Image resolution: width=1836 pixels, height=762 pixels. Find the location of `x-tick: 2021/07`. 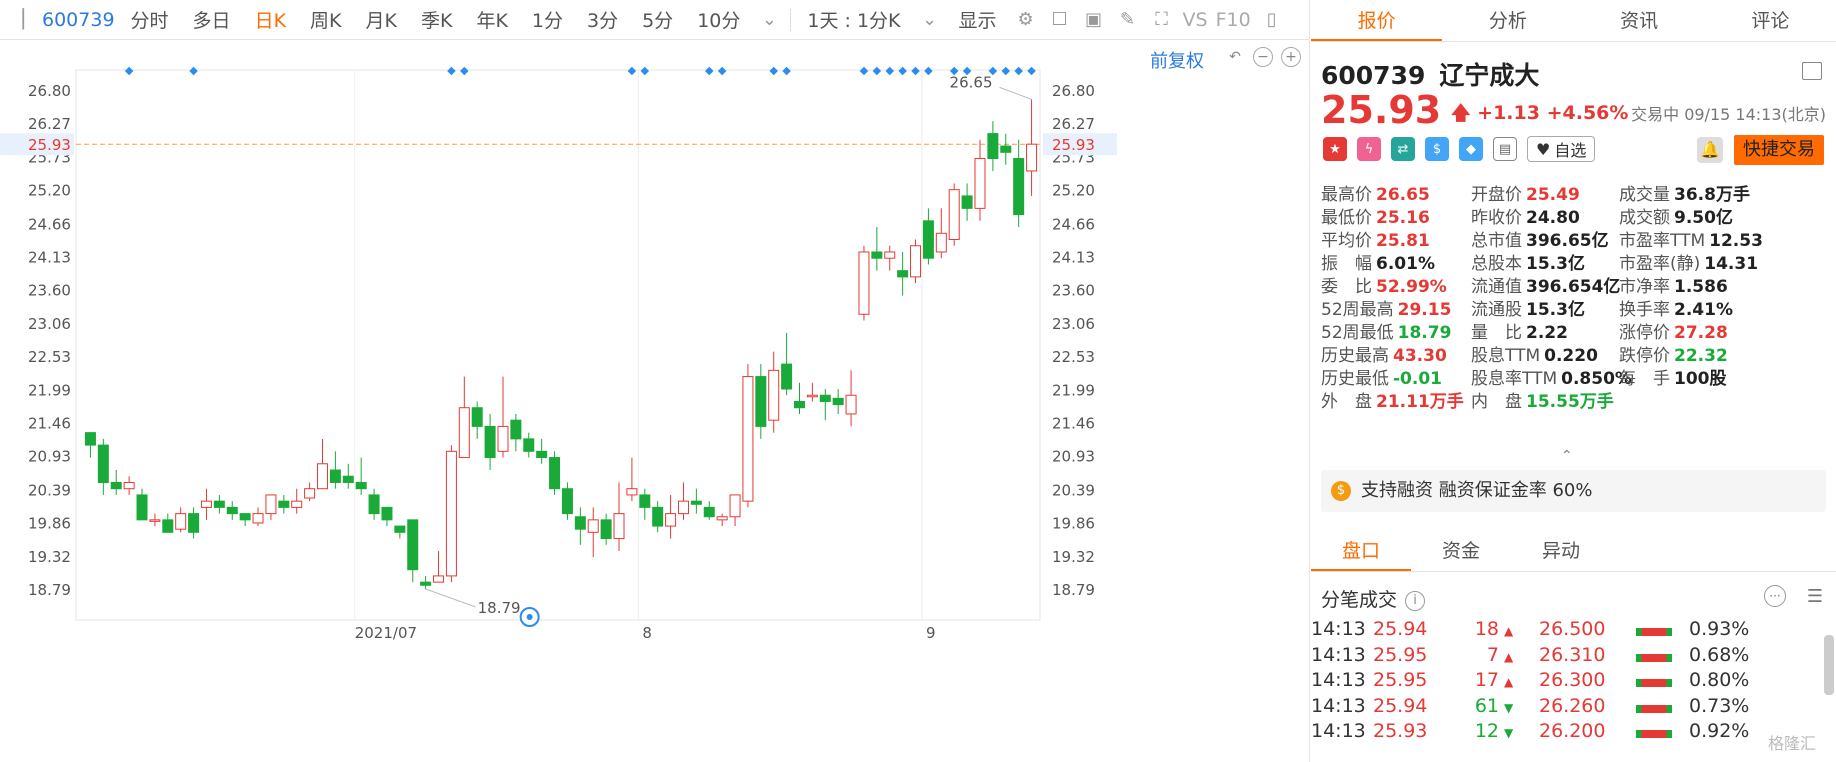

x-tick: 2021/07 is located at coordinates (386, 633).